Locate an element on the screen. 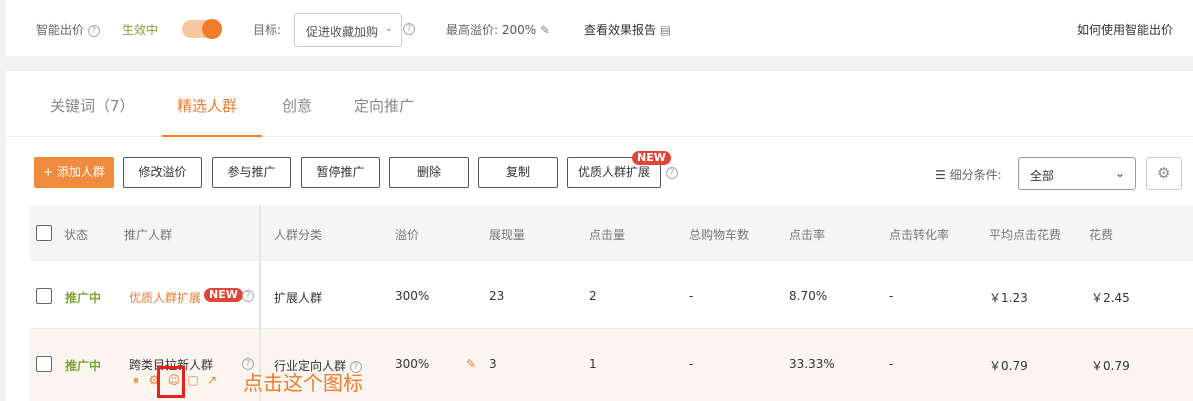 Image resolution: width=1193 pixels, height=401 pixels. goal-help-icon: ? is located at coordinates (409, 28).